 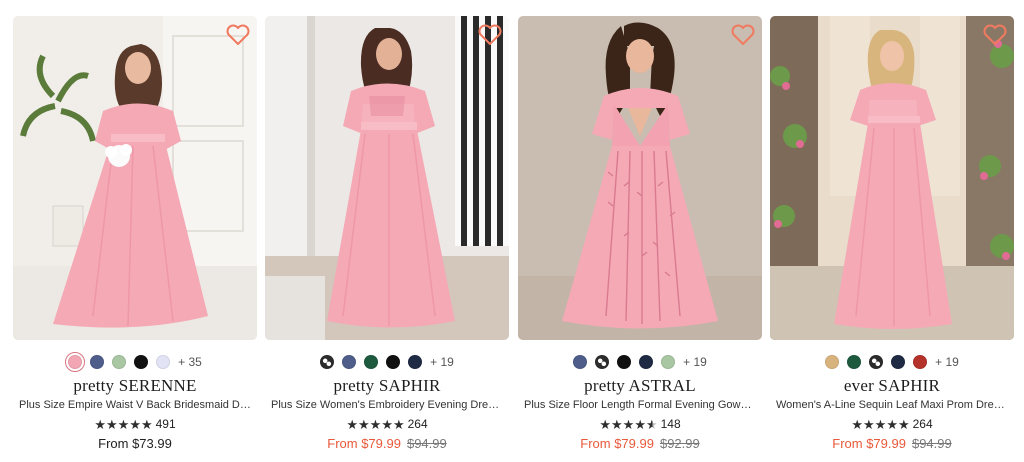 What do you see at coordinates (135, 385) in the screenshot?
I see `product-brand: pretty SERENNE` at bounding box center [135, 385].